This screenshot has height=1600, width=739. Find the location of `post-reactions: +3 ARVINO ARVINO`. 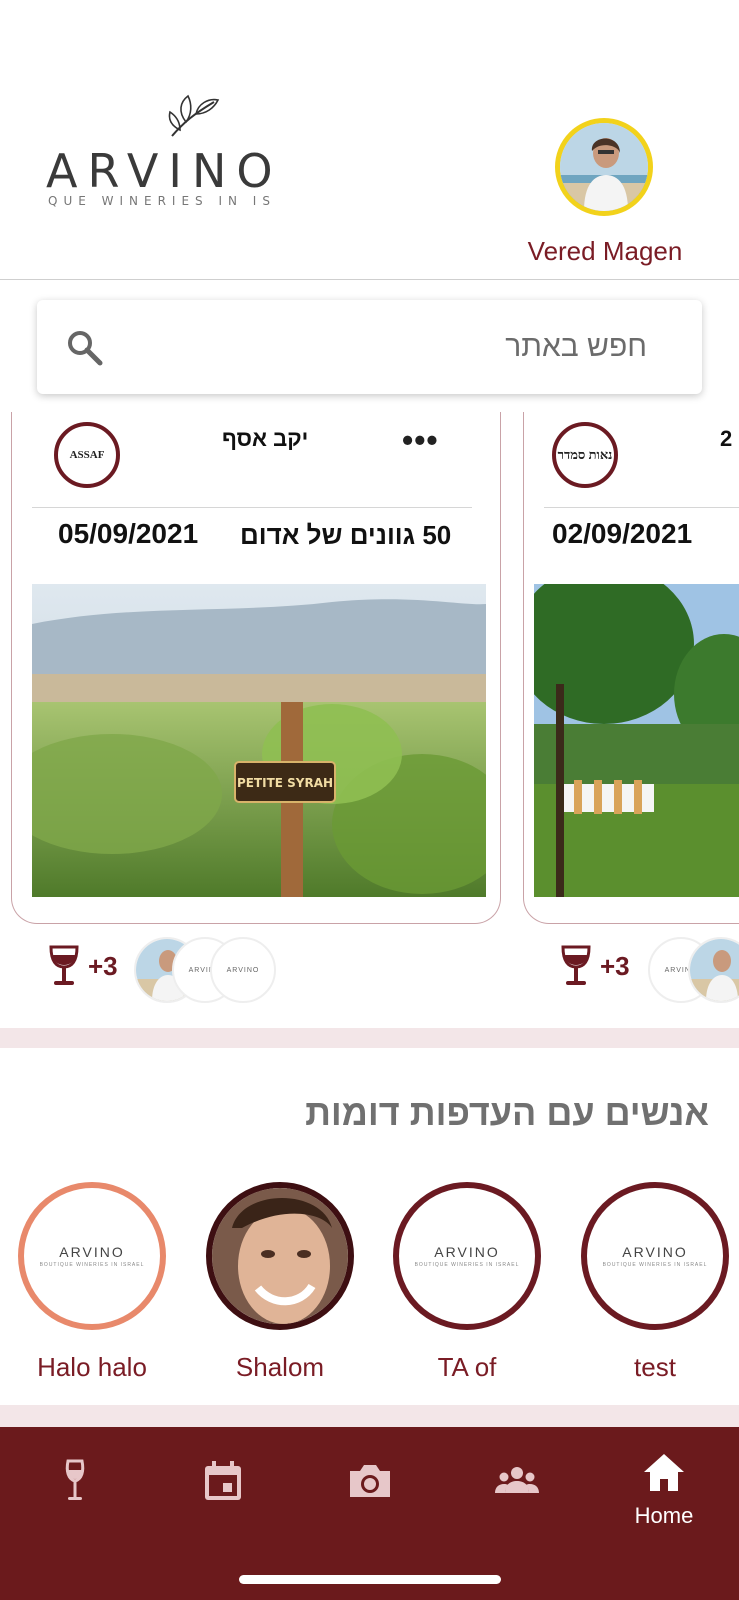

post-reactions: +3 ARVINO ARVINO is located at coordinates (168, 972).